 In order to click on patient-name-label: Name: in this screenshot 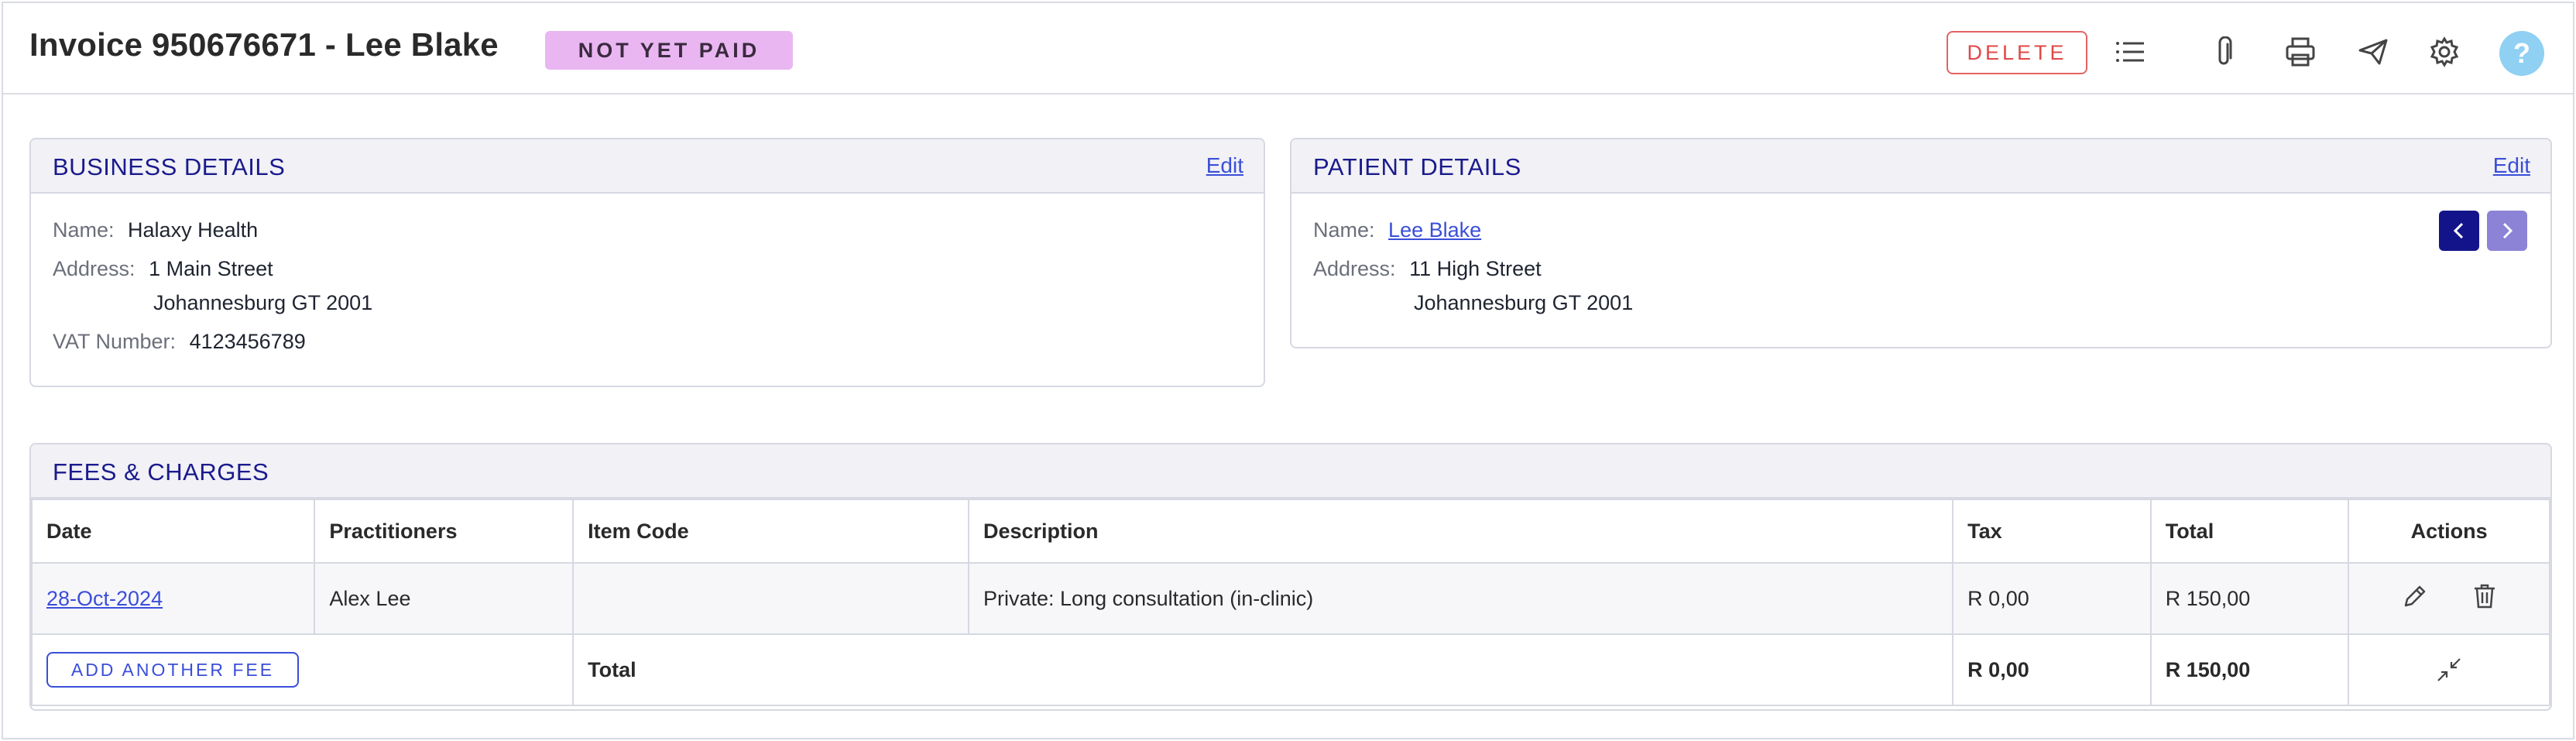, I will do `click(1344, 230)`.